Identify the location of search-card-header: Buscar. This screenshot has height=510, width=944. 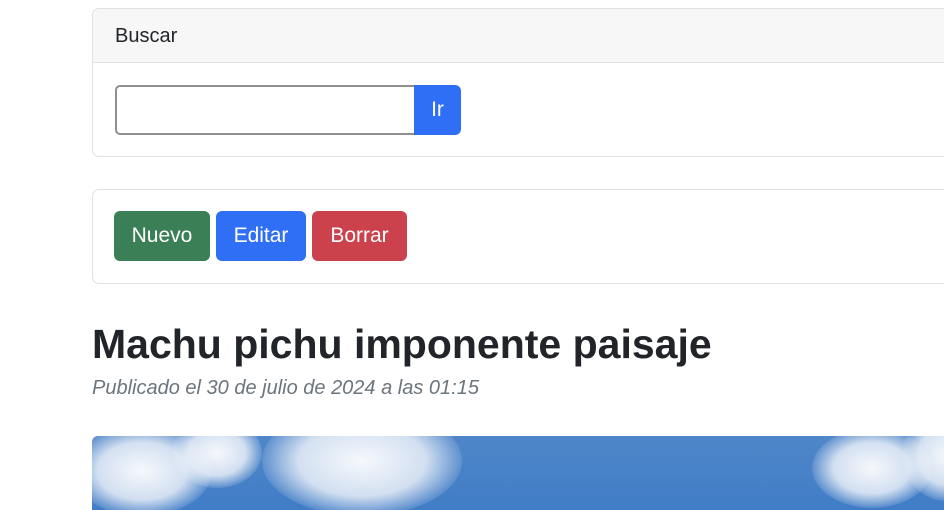
(518, 36).